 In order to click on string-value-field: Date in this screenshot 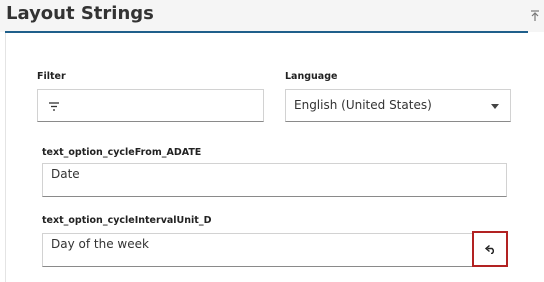, I will do `click(274, 180)`.